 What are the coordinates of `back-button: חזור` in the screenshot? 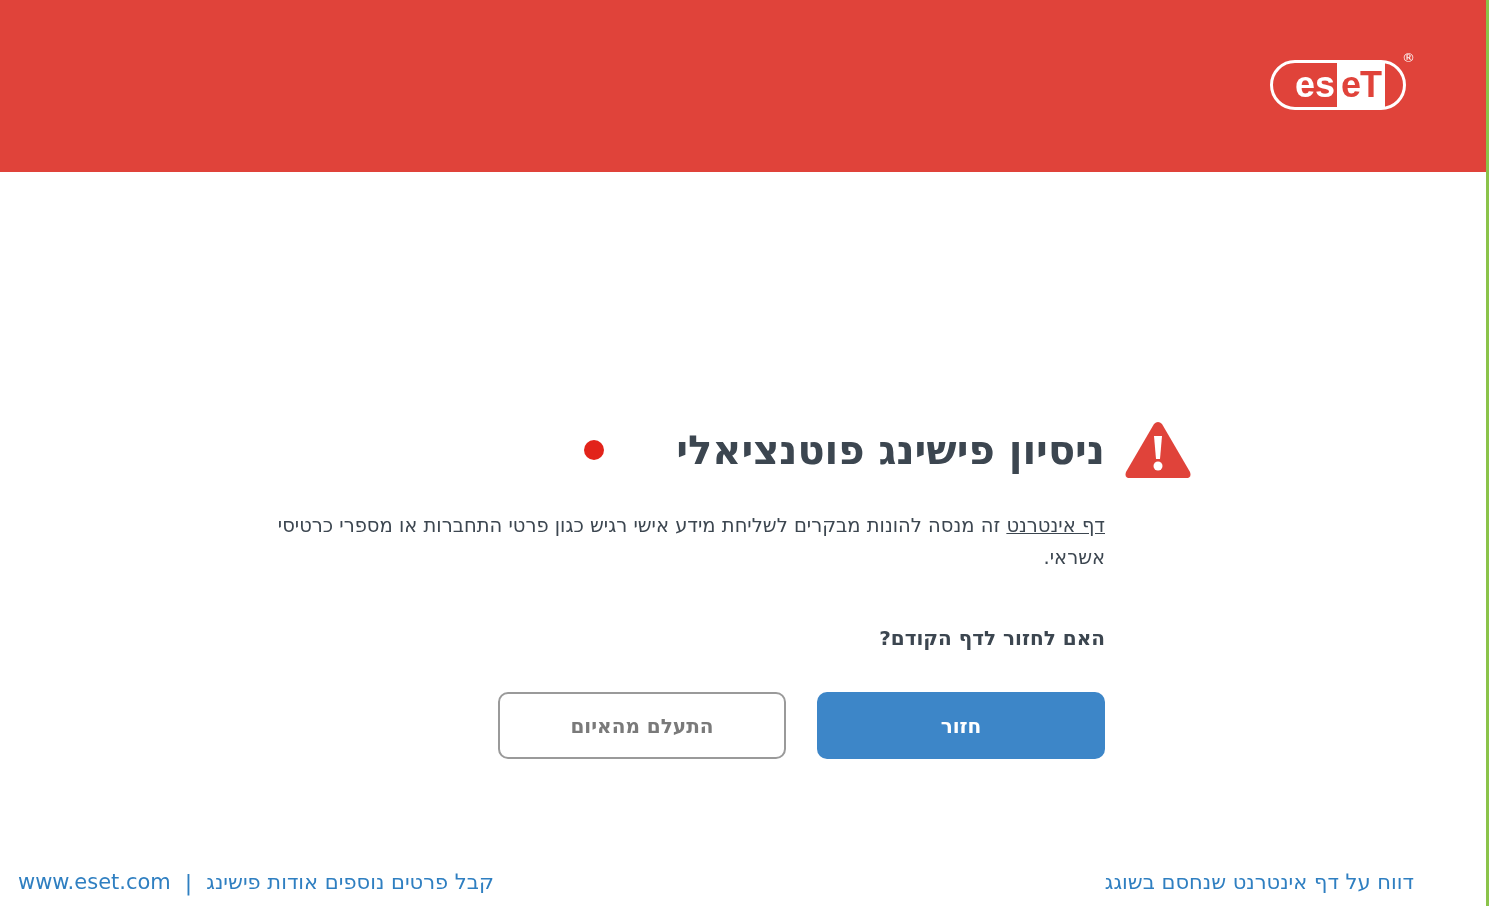 It's located at (961, 725).